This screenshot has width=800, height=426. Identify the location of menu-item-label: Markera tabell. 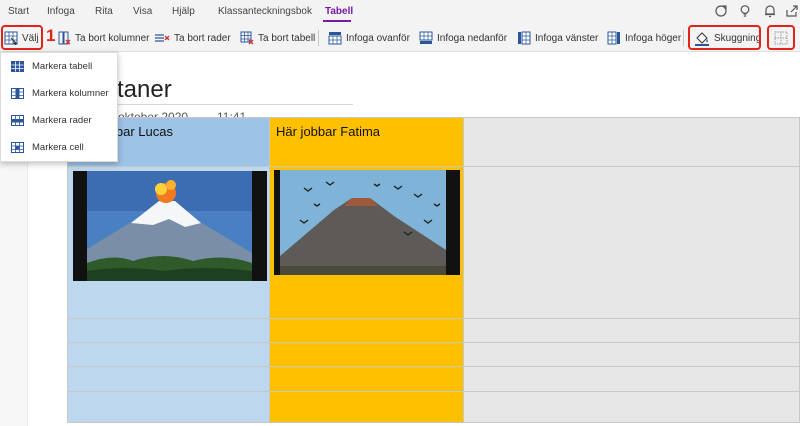
(62, 66).